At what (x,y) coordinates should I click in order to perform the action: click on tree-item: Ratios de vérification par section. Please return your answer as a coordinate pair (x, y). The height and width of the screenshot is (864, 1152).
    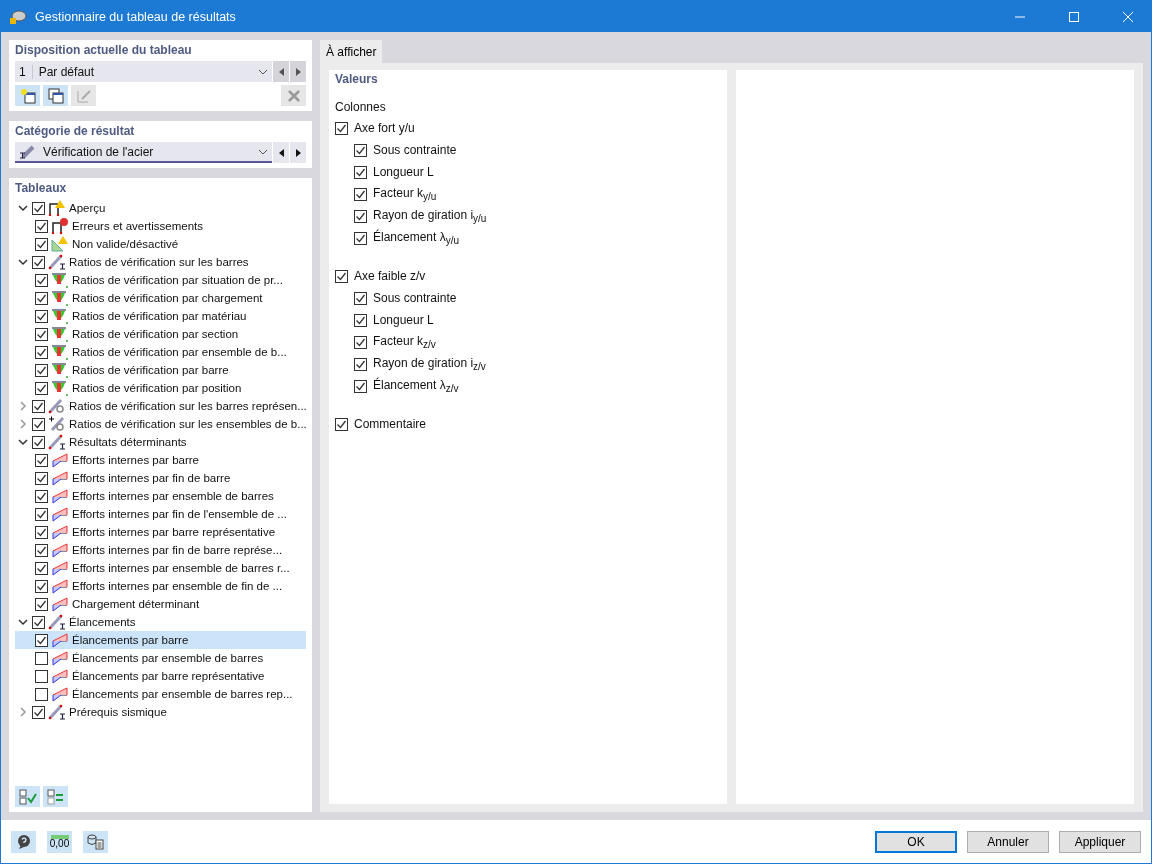
    Looking at the image, I should click on (160, 334).